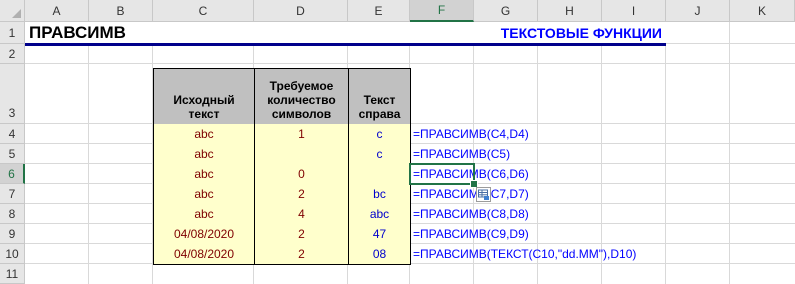 Image resolution: width=795 pixels, height=284 pixels. What do you see at coordinates (301, 134) in the screenshot?
I see `table-cell-count: 1` at bounding box center [301, 134].